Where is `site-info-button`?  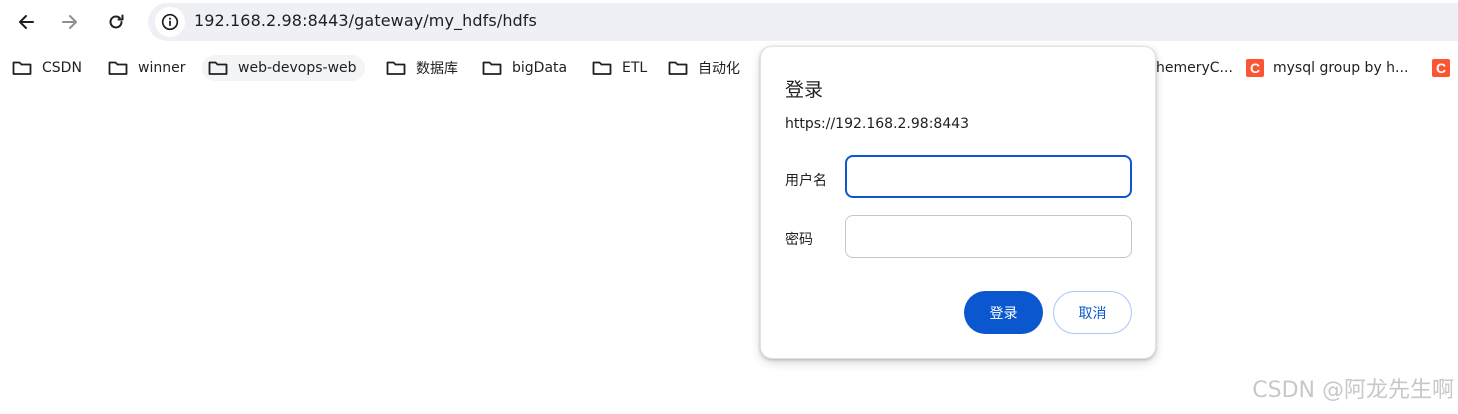 site-info-button is located at coordinates (170, 22).